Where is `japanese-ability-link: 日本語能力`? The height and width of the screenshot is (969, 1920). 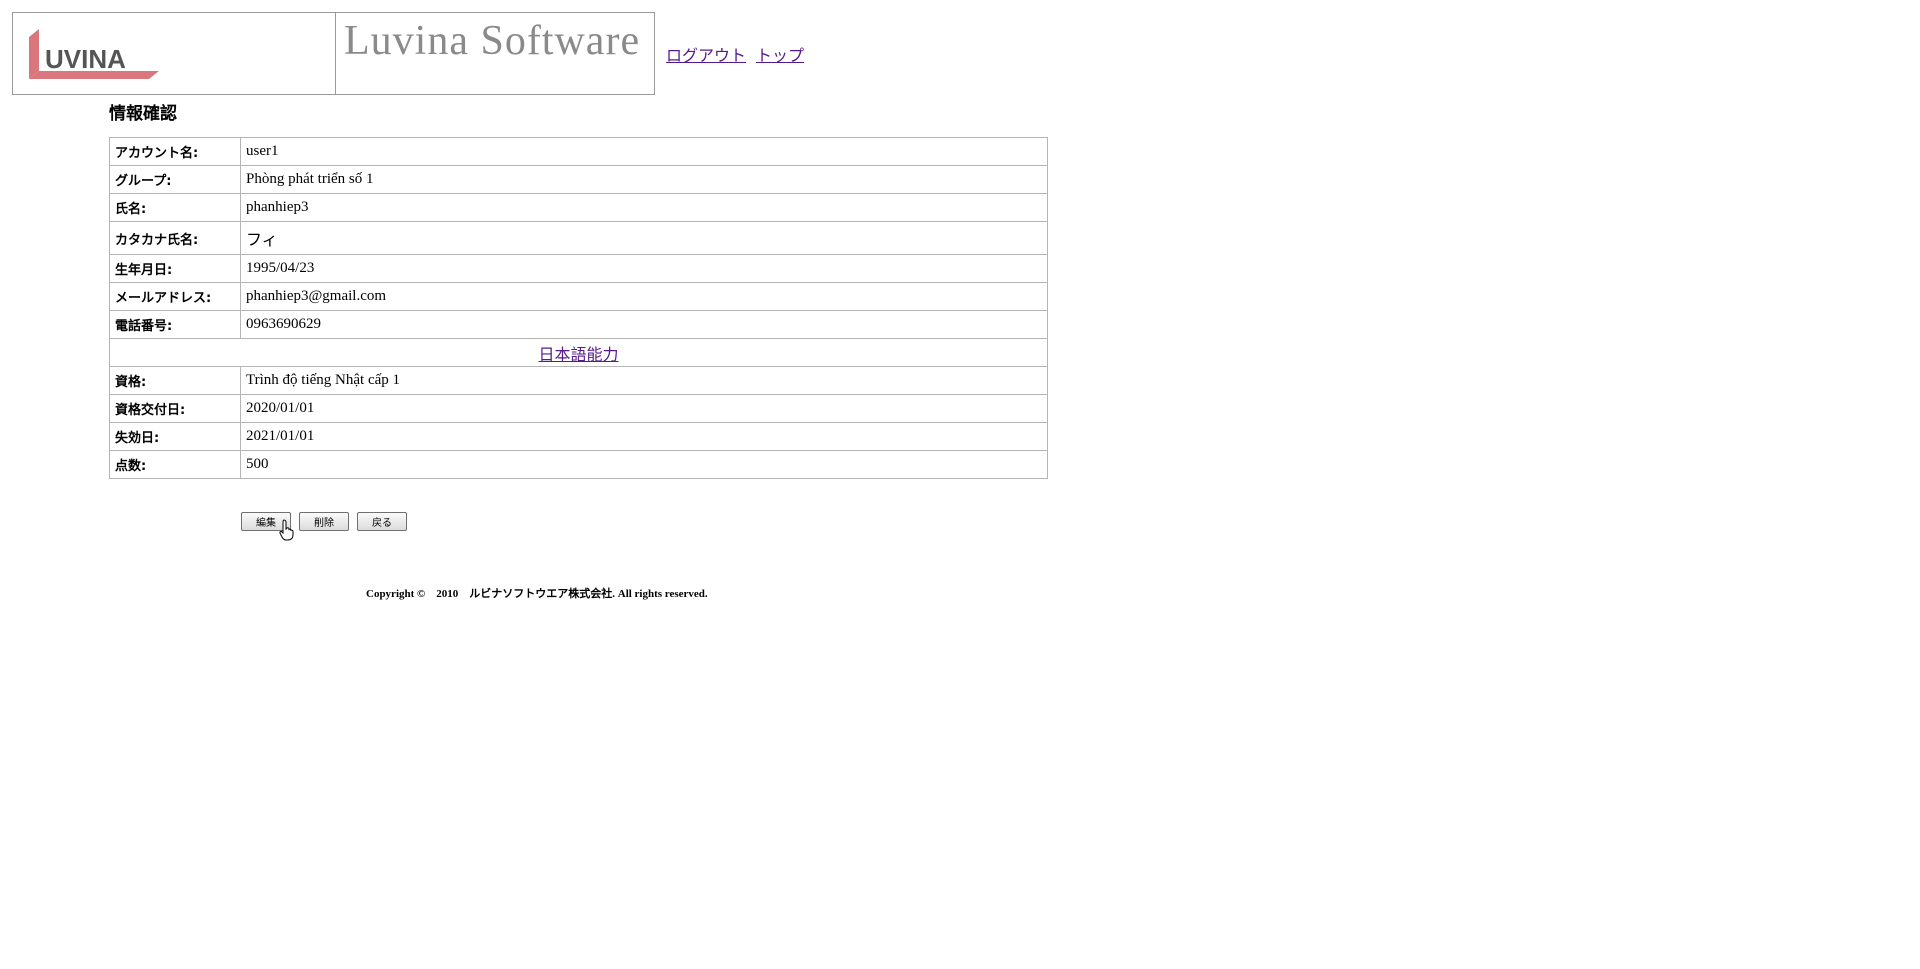 japanese-ability-link: 日本語能力 is located at coordinates (578, 354).